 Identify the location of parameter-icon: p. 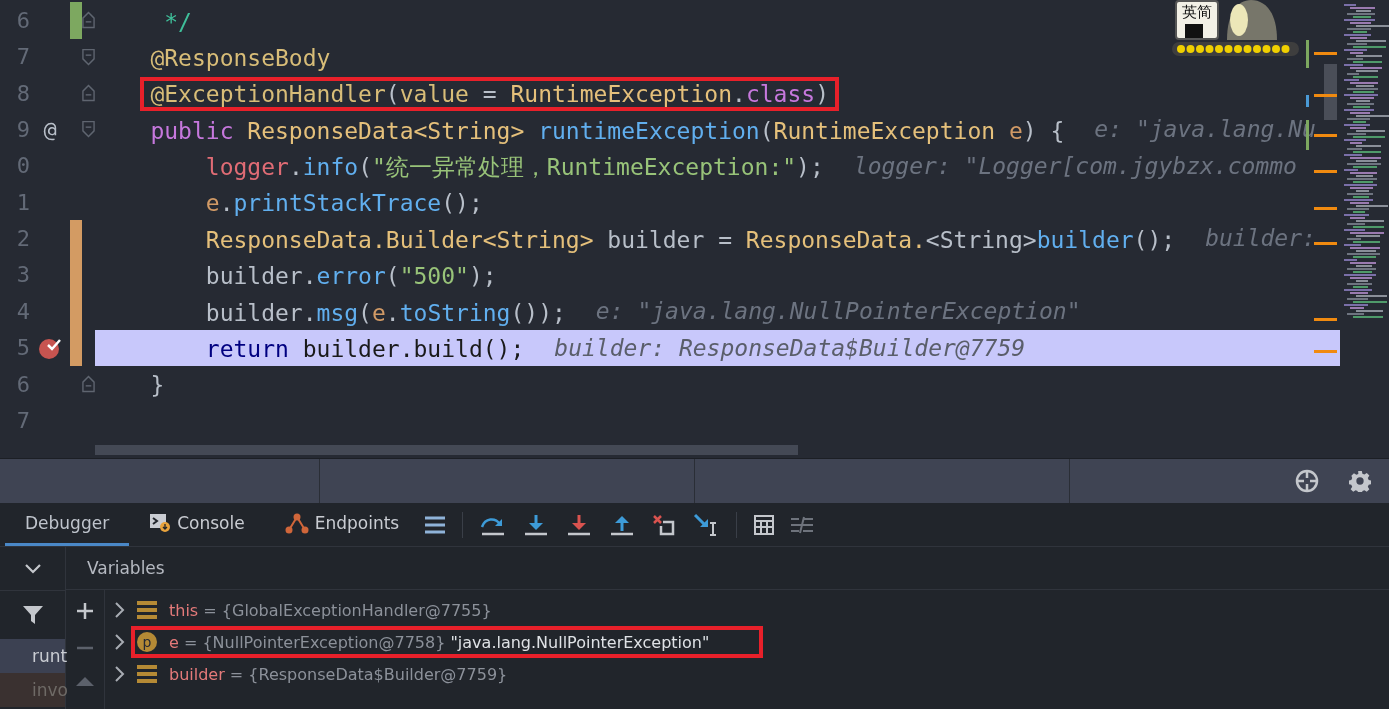
(147, 642).